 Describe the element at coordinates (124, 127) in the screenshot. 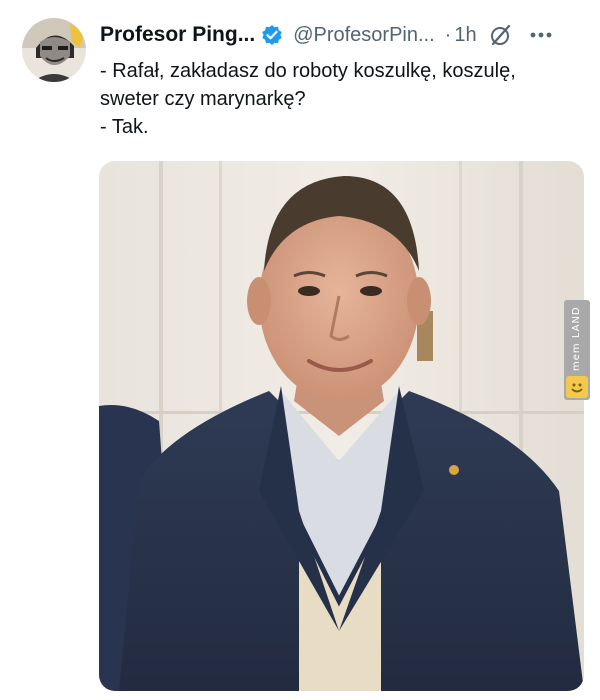

I see `tweet-text-line: - Tak.` at that location.